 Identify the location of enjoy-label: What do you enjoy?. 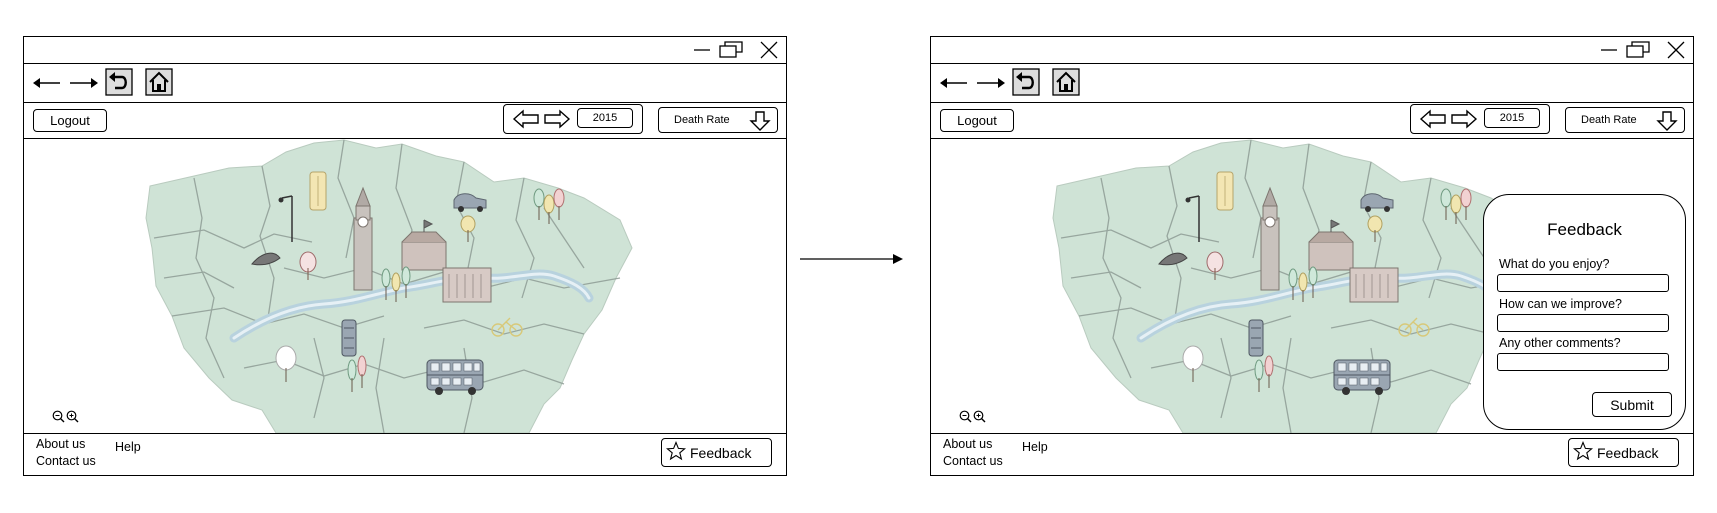
(1554, 264).